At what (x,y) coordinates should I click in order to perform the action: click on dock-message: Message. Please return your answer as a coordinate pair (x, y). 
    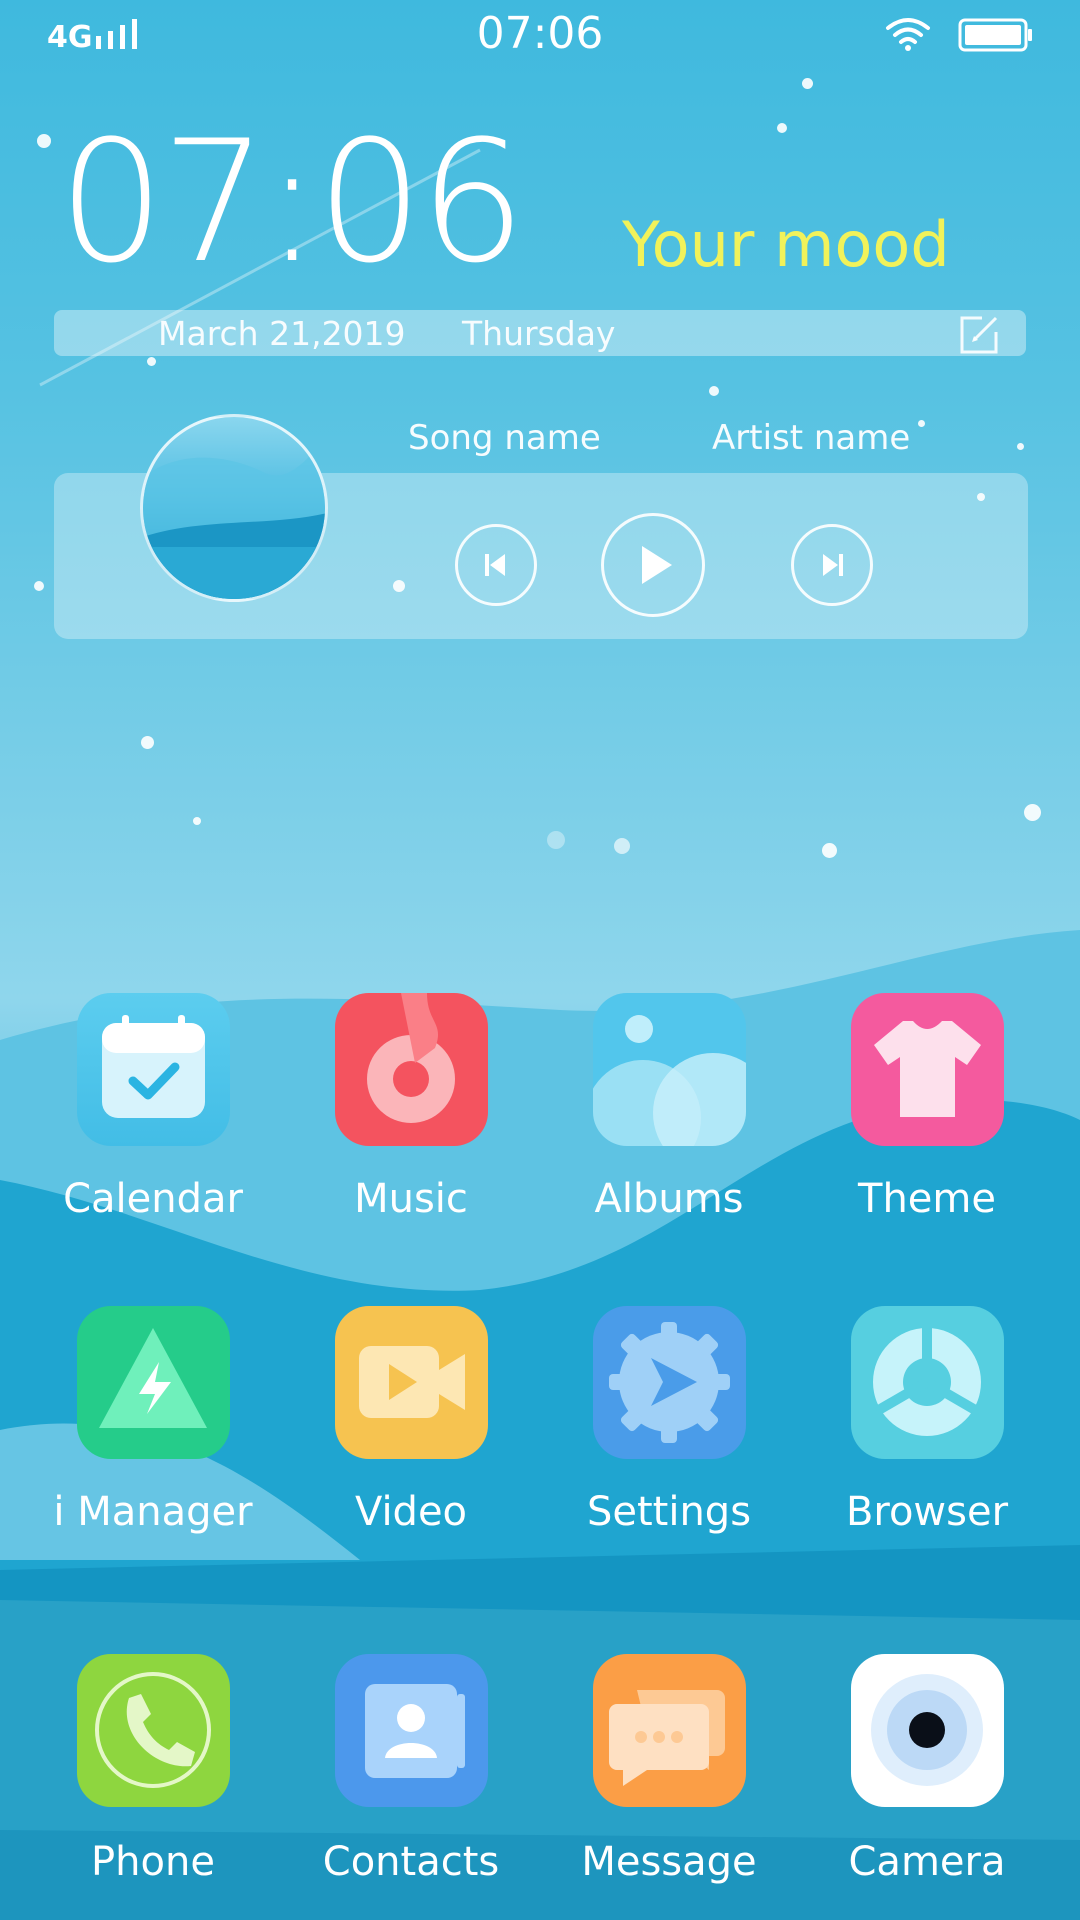
    Looking at the image, I should click on (669, 1769).